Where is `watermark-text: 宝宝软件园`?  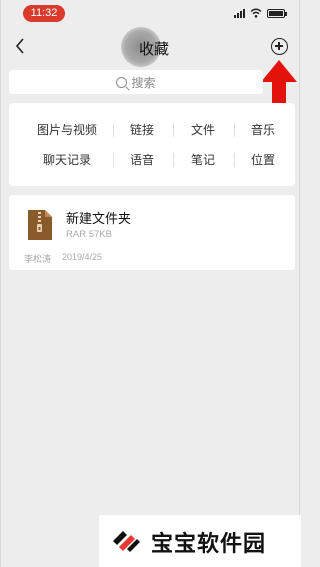 watermark-text: 宝宝软件园 is located at coordinates (209, 544).